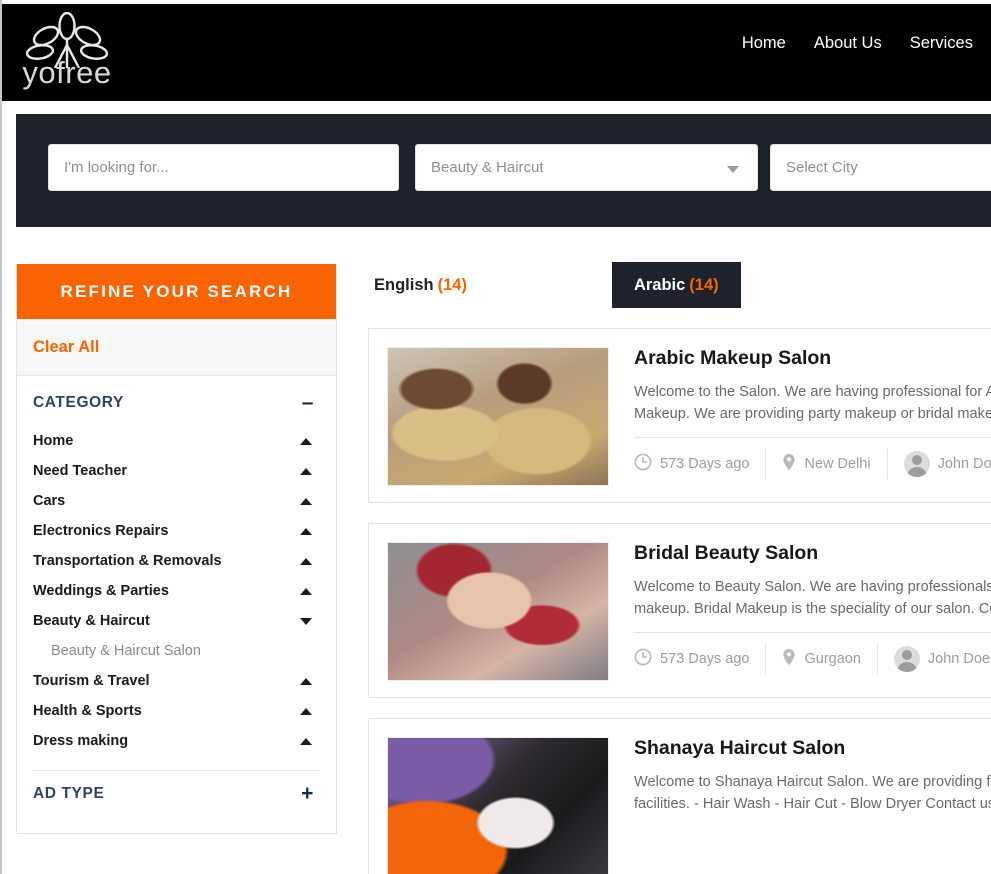  I want to click on category-label: Weddings & Parties, so click(101, 591).